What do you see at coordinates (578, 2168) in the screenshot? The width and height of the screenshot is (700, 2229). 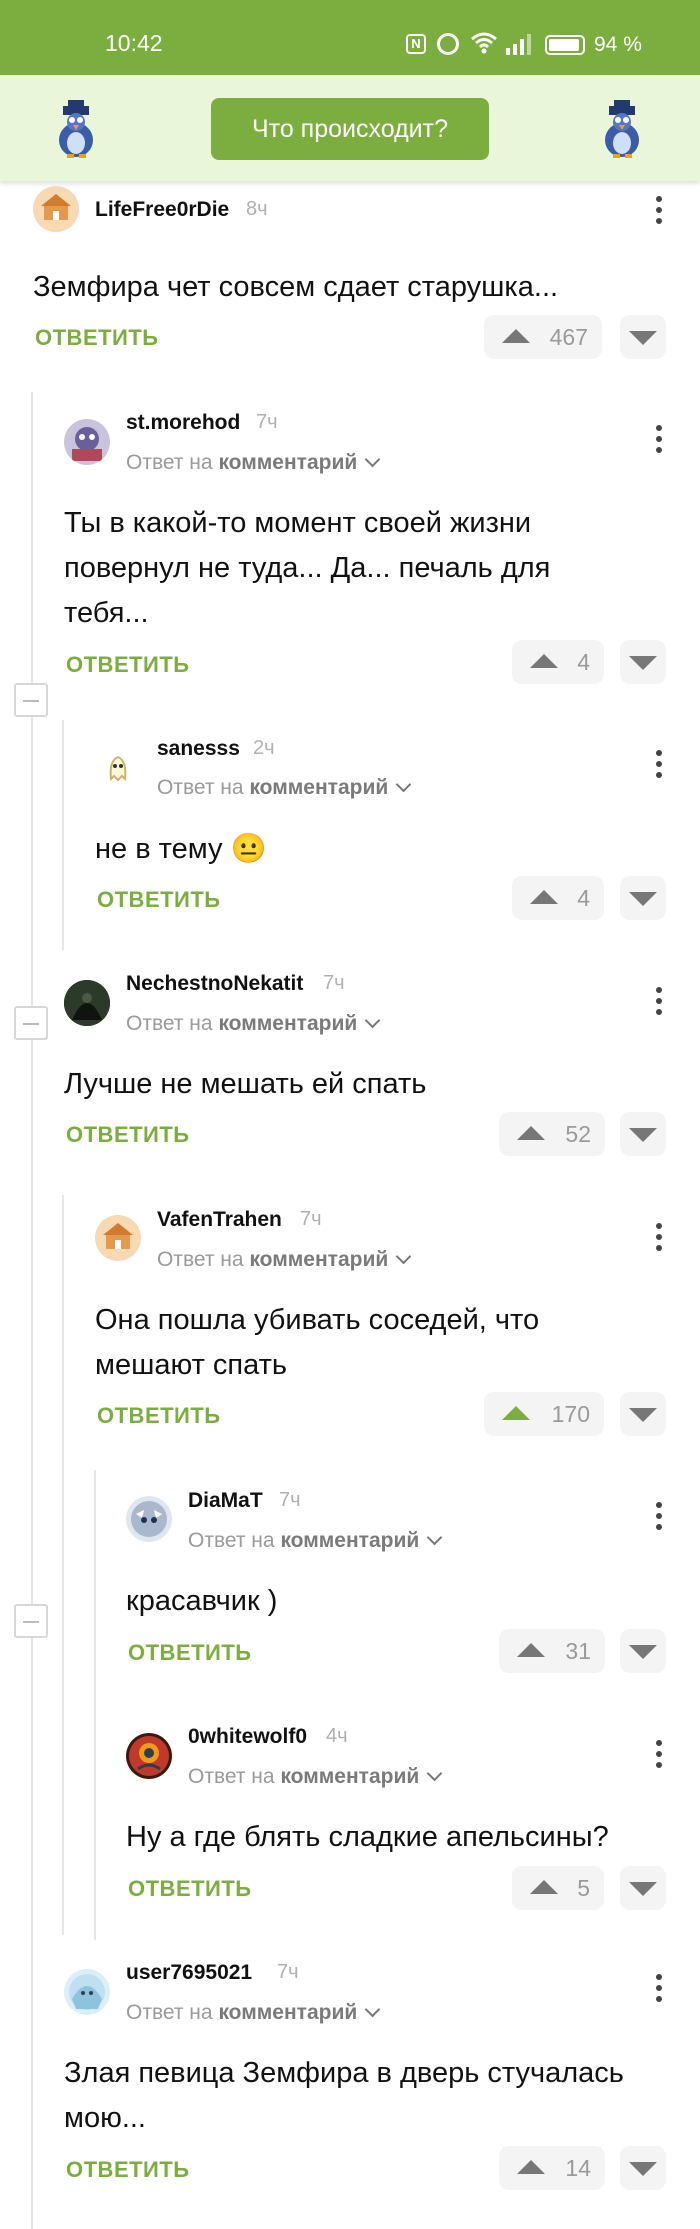 I see `vote-count: 14` at bounding box center [578, 2168].